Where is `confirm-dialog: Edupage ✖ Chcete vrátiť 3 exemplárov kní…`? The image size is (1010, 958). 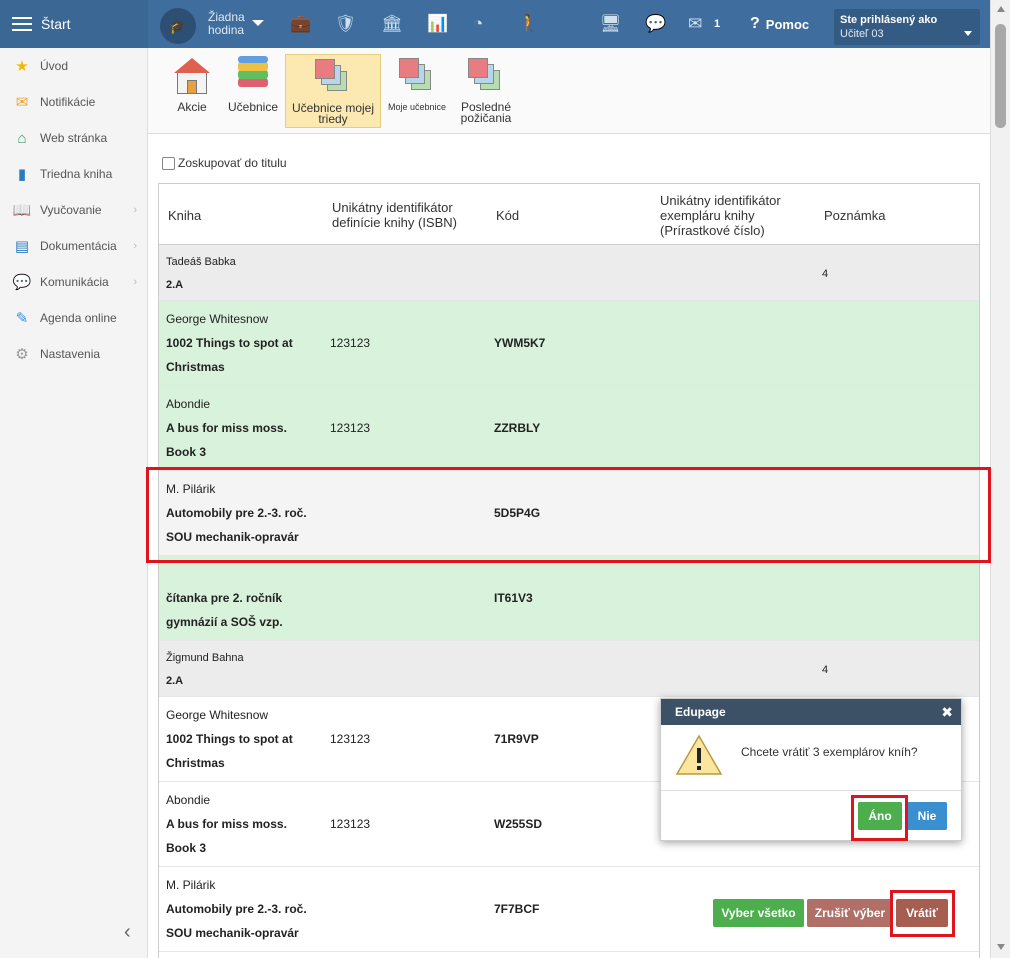
confirm-dialog: Edupage ✖ Chcete vrátiť 3 exemplárov kní… is located at coordinates (811, 769).